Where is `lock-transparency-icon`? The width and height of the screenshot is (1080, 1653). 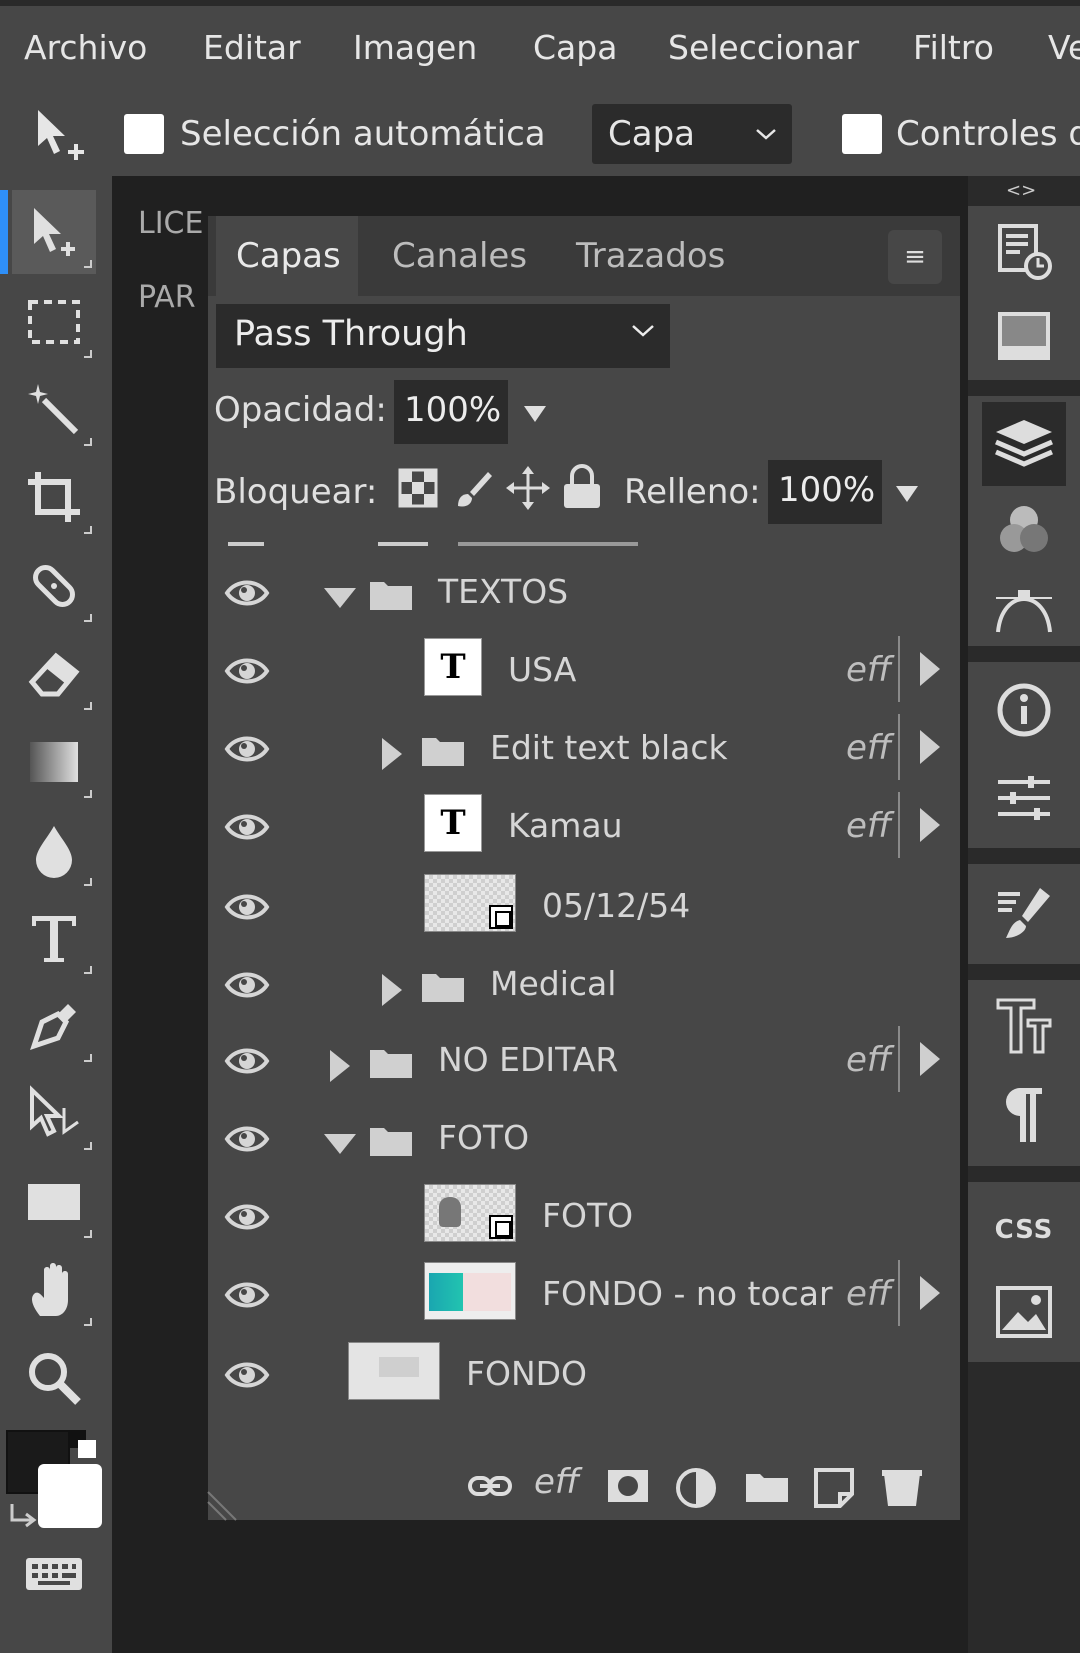 lock-transparency-icon is located at coordinates (418, 488).